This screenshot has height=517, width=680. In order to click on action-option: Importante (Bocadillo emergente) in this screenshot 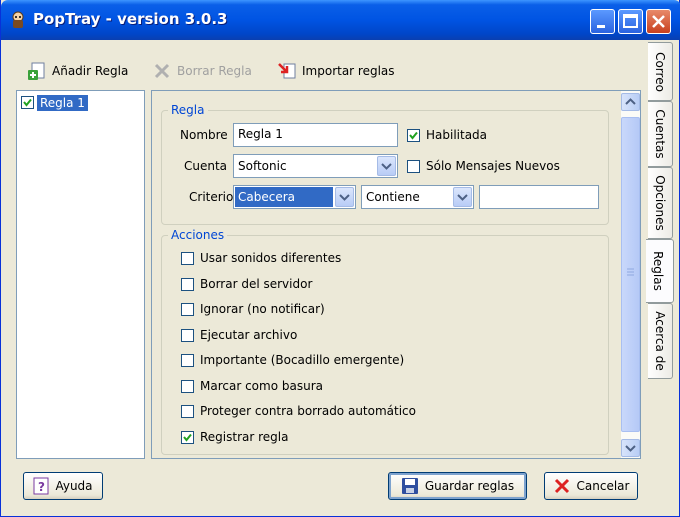, I will do `click(292, 360)`.